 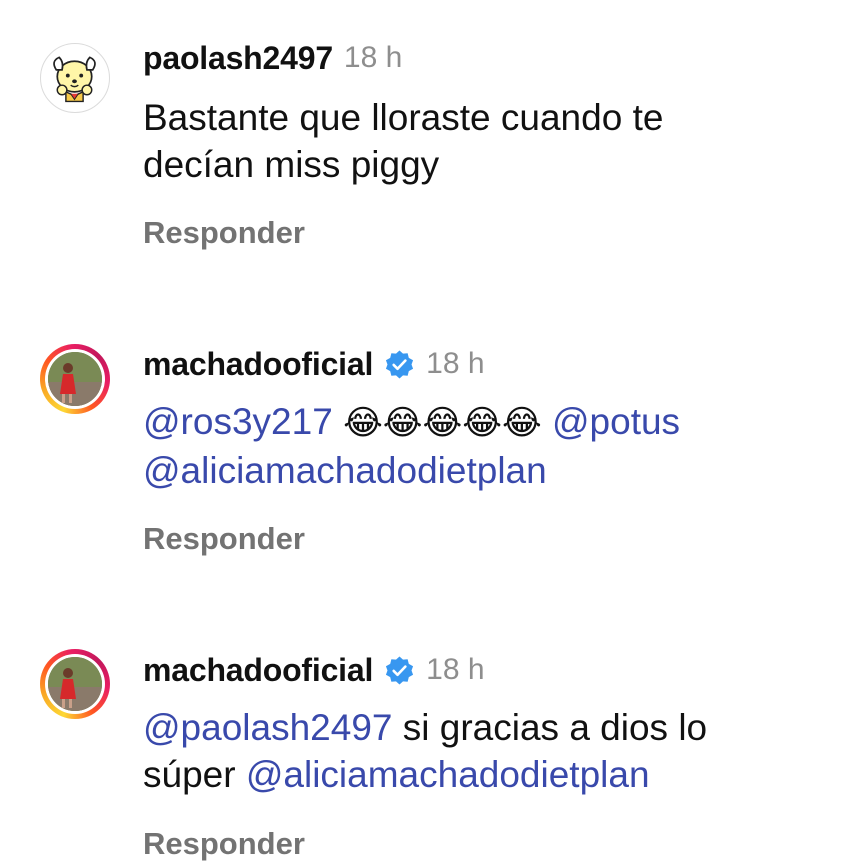 What do you see at coordinates (403, 117) in the screenshot?
I see `comment-text-line: Bastante que lloraste cuando te` at bounding box center [403, 117].